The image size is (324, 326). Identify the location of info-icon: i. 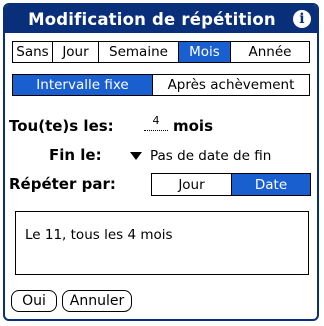
(302, 19).